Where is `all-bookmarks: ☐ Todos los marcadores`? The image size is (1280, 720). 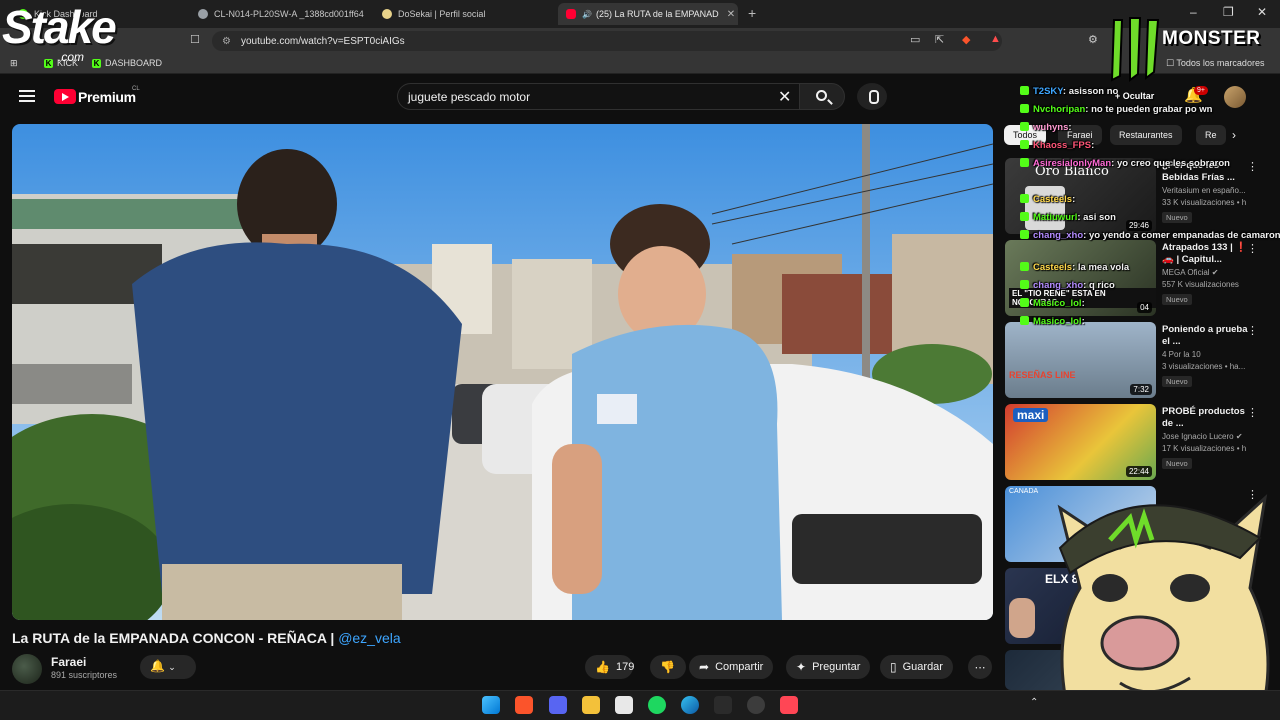
all-bookmarks: ☐ Todos los marcadores is located at coordinates (1215, 63).